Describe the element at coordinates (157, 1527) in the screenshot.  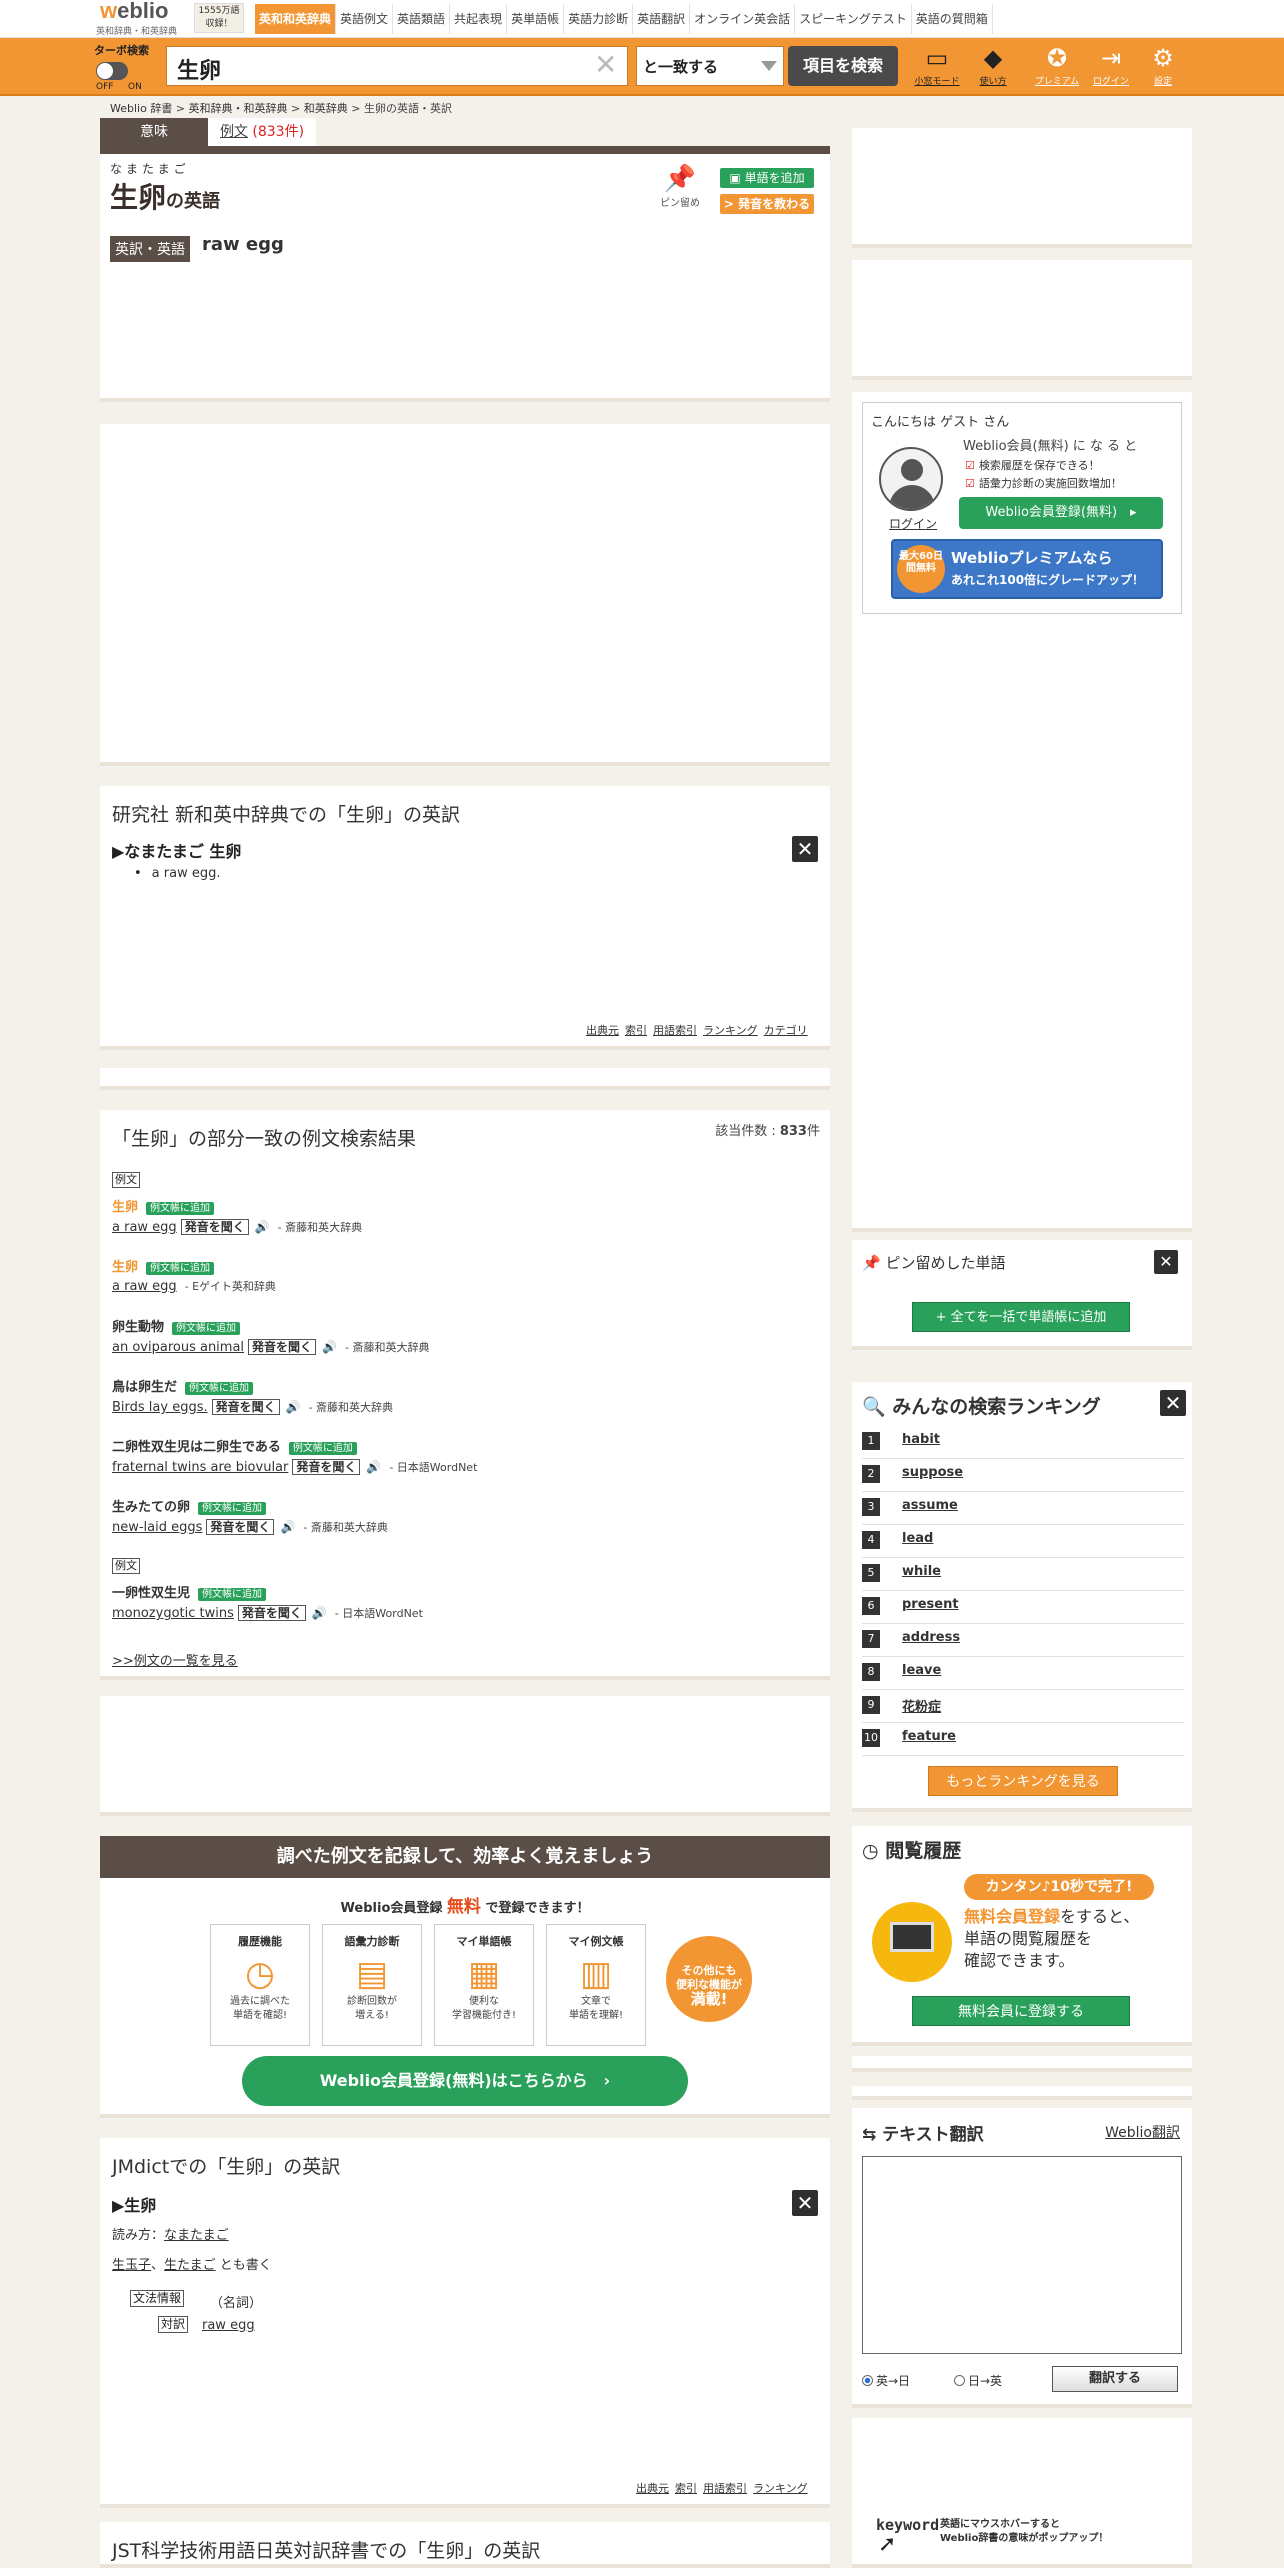
I see `example-en-text: new-laid eggs` at that location.